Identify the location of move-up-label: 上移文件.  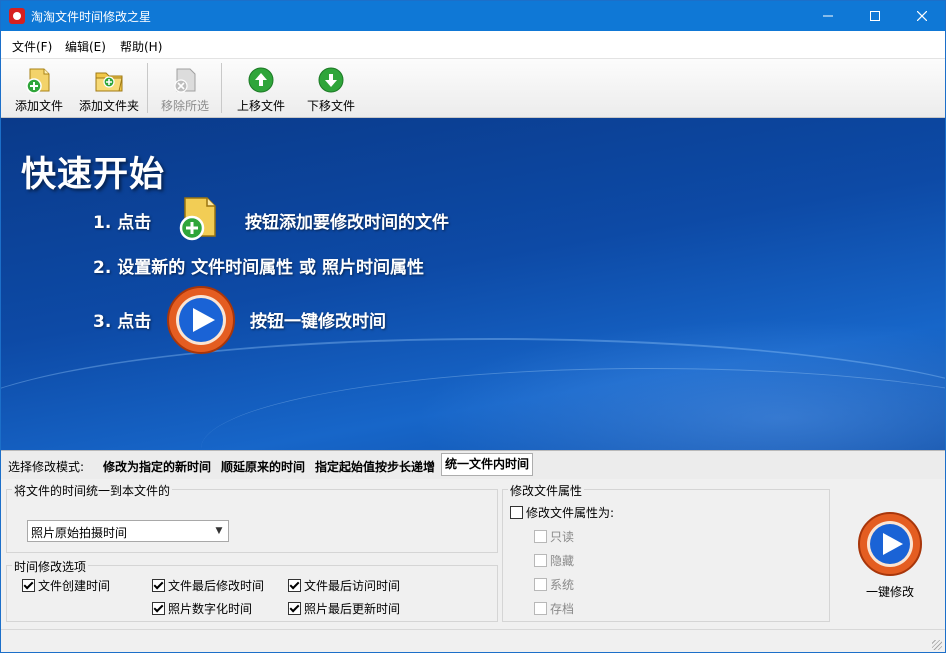
(260, 106).